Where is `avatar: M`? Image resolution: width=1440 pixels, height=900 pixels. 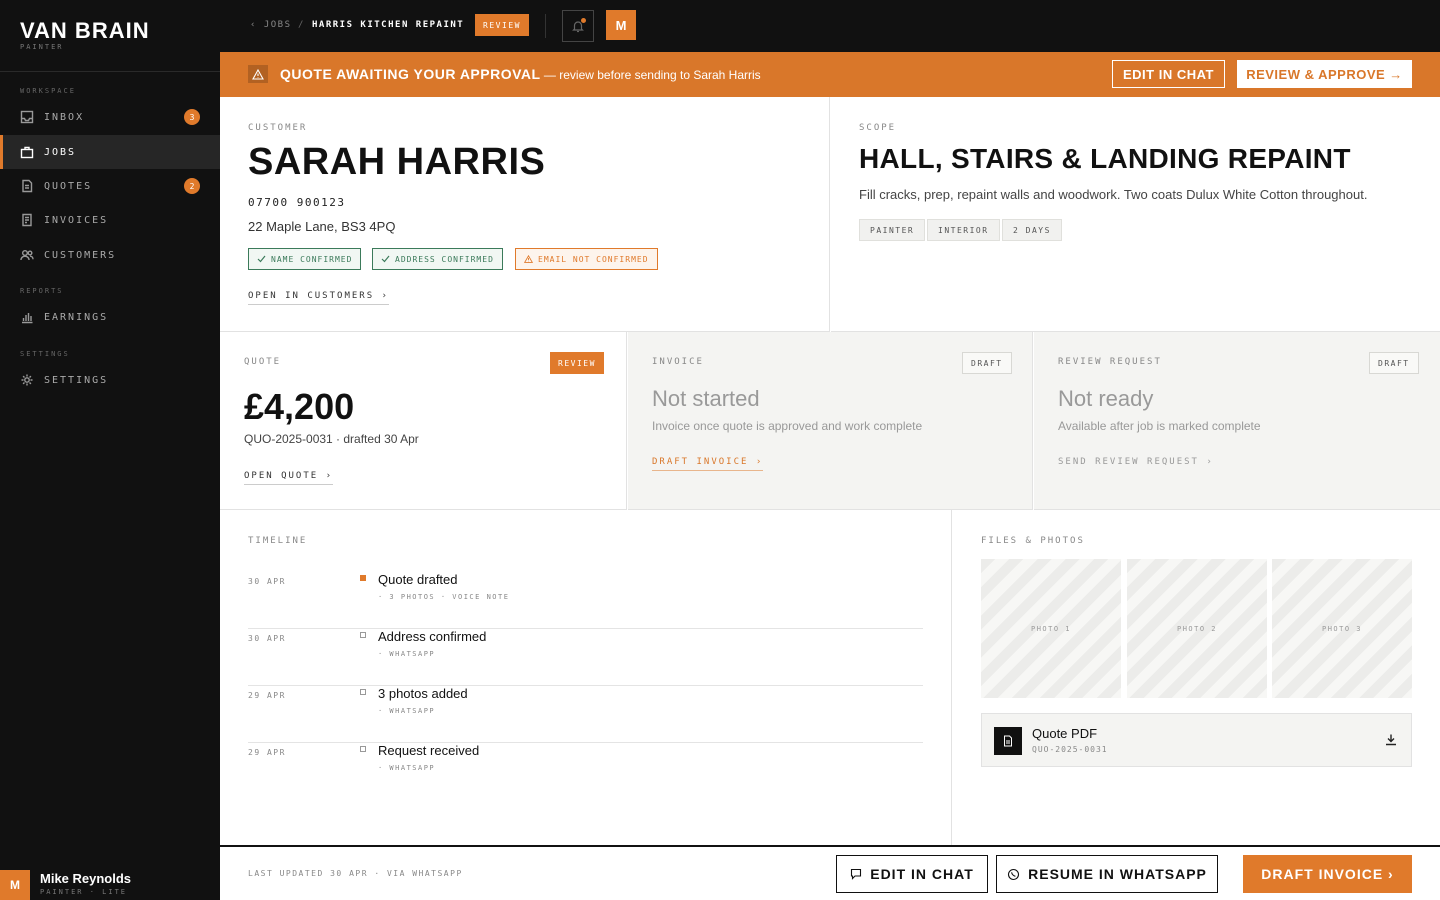 avatar: M is located at coordinates (15, 885).